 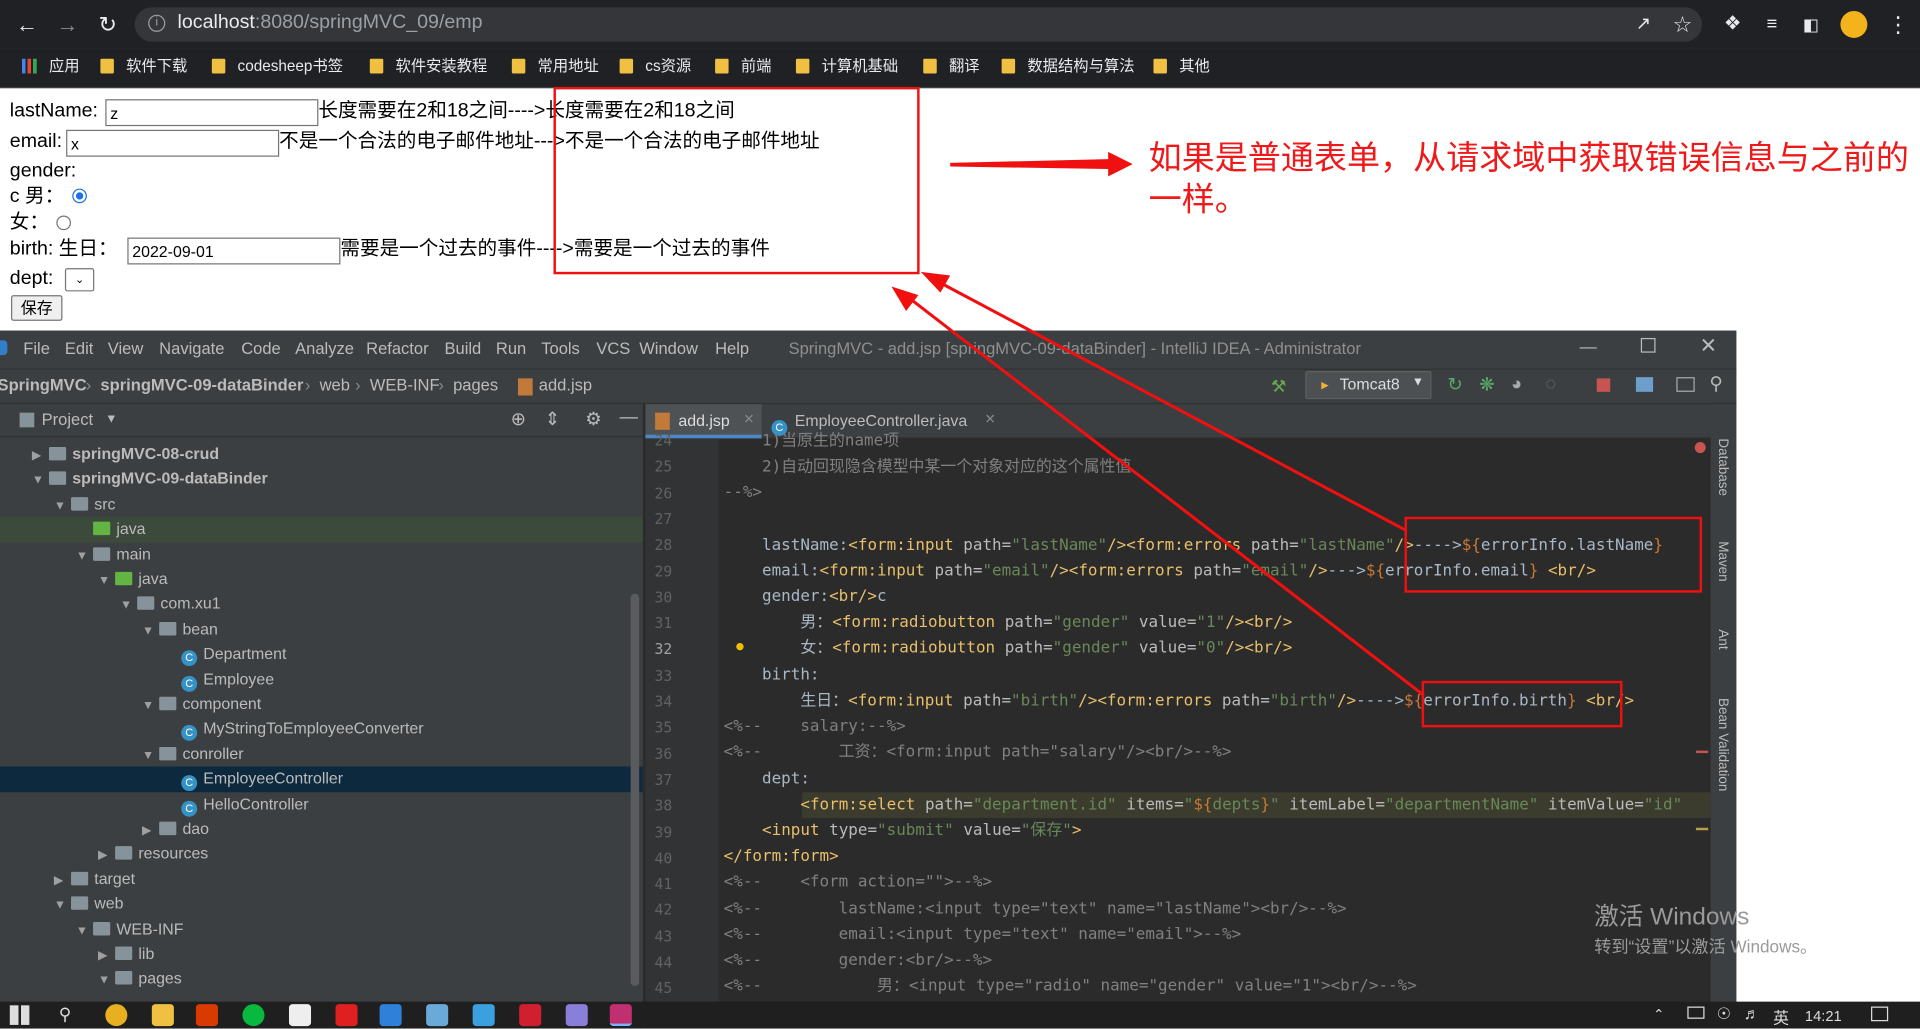 What do you see at coordinates (1041, 164) in the screenshot?
I see `arrow-right` at bounding box center [1041, 164].